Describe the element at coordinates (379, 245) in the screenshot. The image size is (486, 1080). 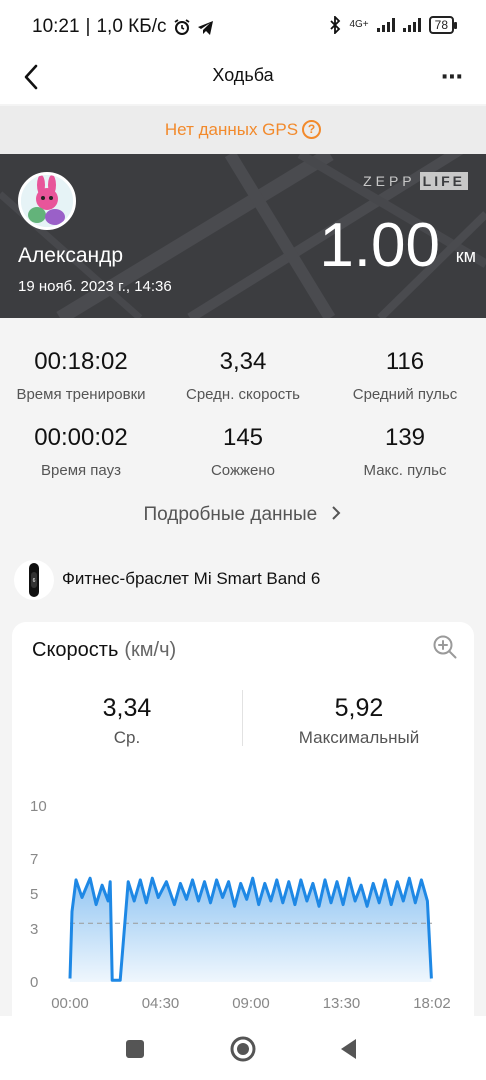
I see `distance-value: 1.00` at that location.